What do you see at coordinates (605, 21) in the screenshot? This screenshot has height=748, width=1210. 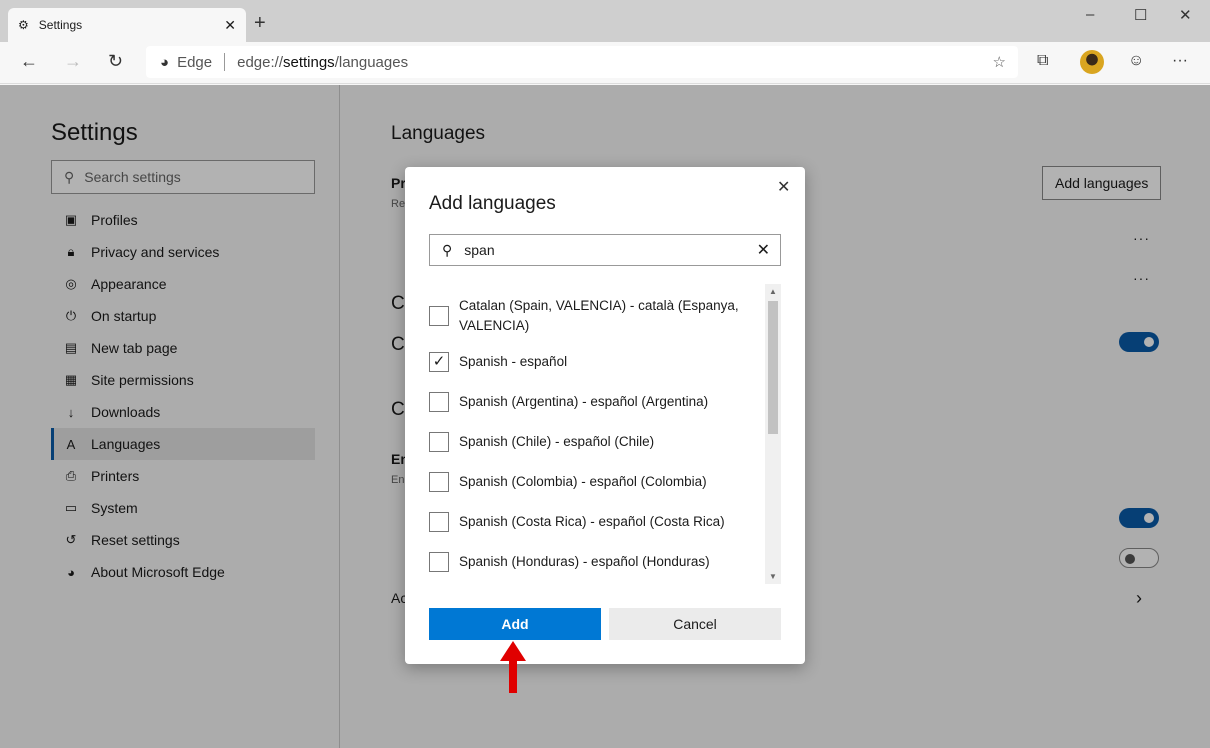 I see `title-bar: ⚙ Settings ✕ + – ☐ ✕` at bounding box center [605, 21].